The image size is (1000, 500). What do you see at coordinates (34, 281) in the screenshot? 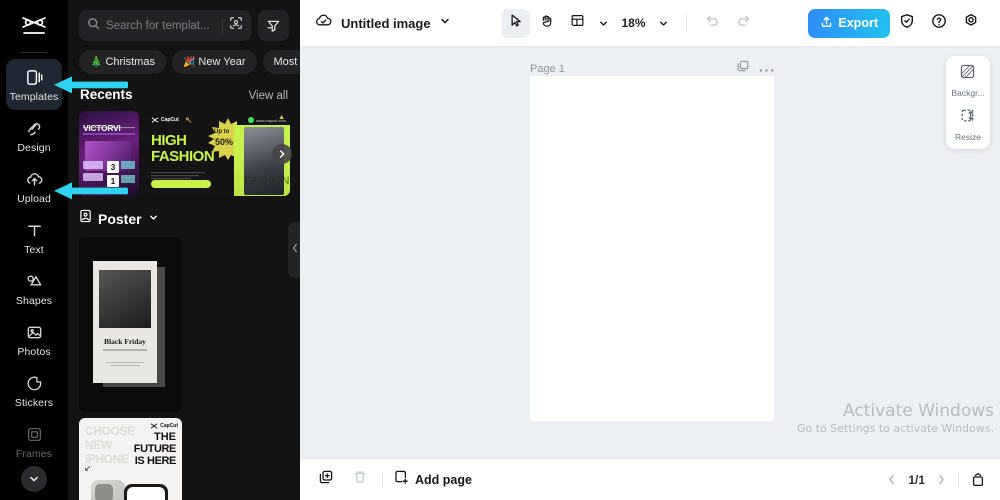
I see `shapes-icon` at bounding box center [34, 281].